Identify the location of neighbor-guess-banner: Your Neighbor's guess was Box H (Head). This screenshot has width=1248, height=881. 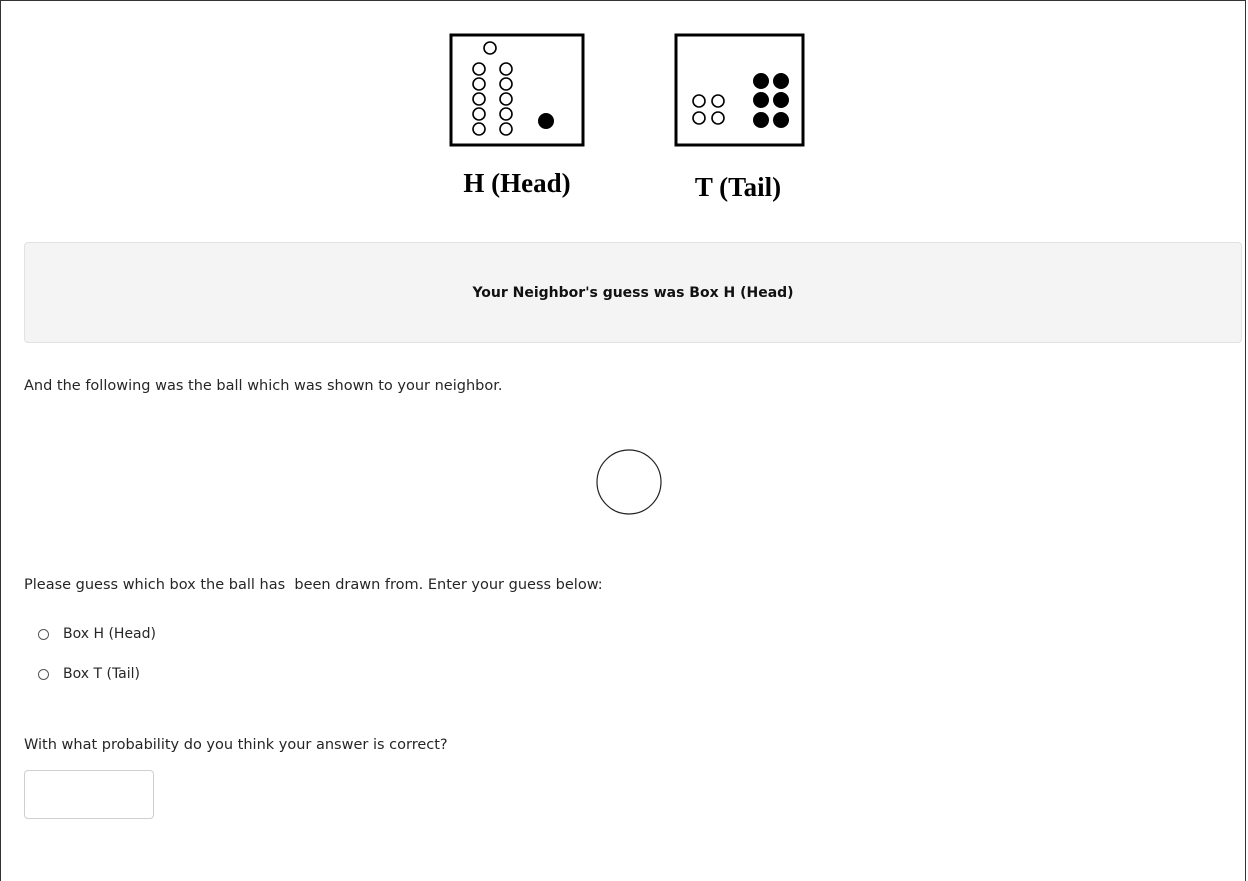
(633, 292).